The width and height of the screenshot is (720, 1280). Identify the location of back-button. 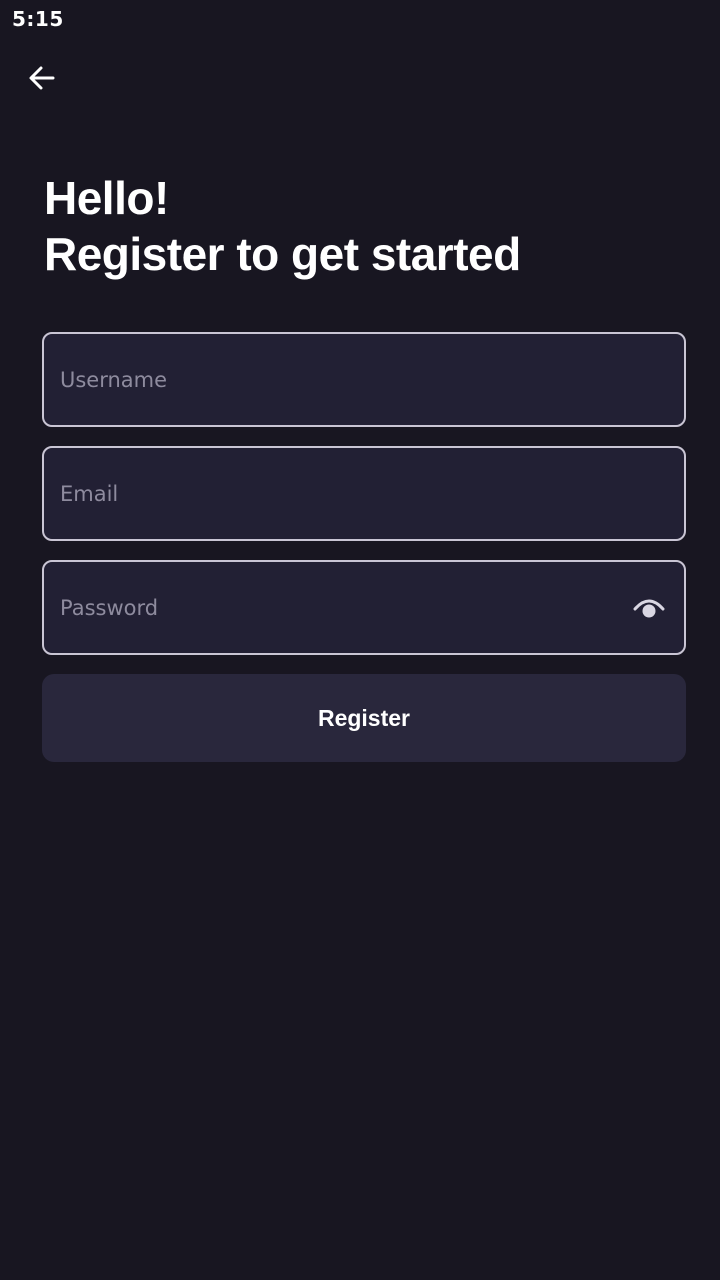
(42, 78).